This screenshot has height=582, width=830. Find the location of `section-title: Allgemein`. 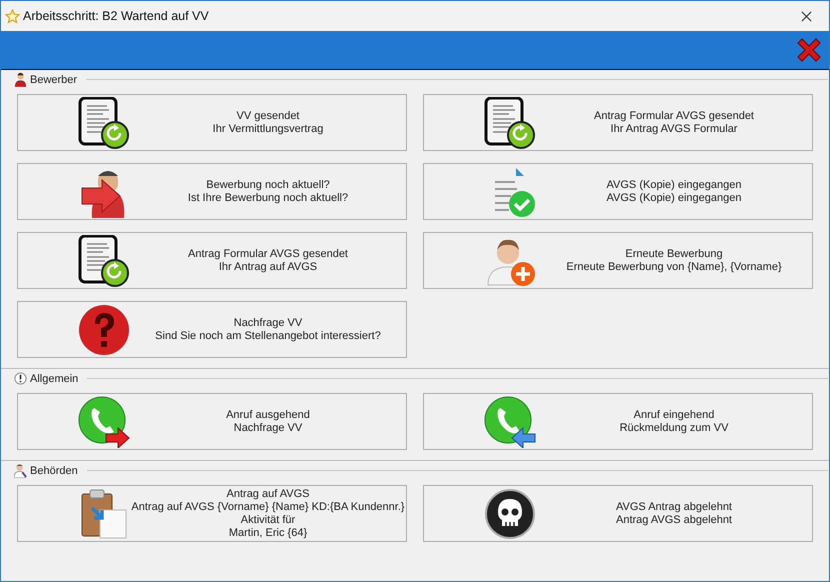

section-title: Allgemein is located at coordinates (54, 378).